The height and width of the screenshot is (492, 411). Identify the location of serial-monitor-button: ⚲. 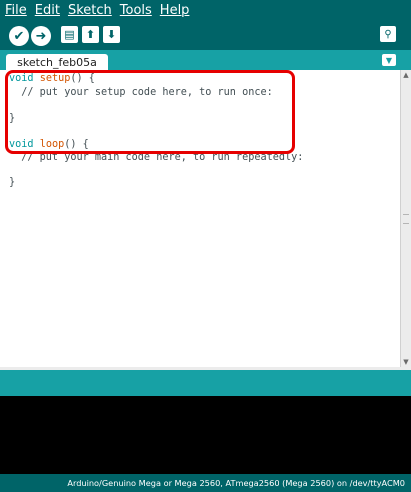
(388, 34).